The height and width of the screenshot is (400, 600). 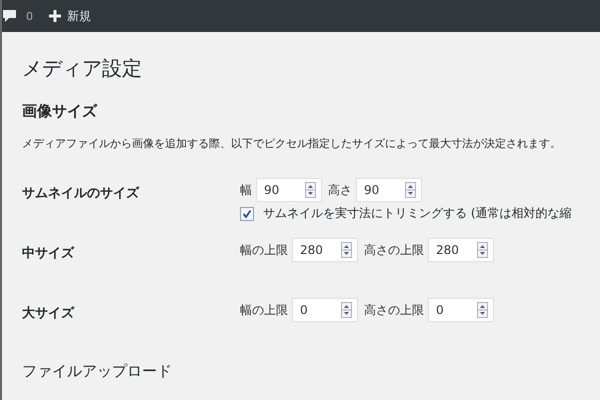 What do you see at coordinates (246, 190) in the screenshot?
I see `field-label: 幅` at bounding box center [246, 190].